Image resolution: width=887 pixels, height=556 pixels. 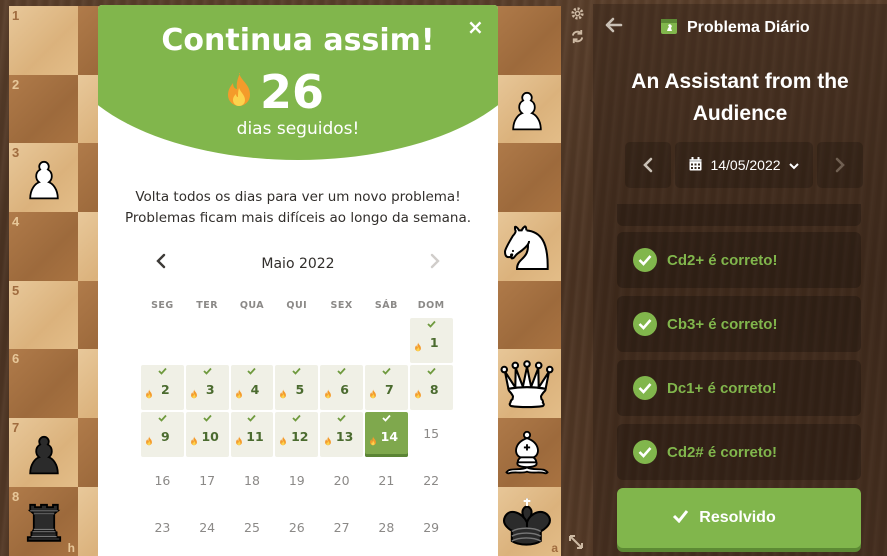 What do you see at coordinates (207, 528) in the screenshot?
I see `calendar-day: 24` at bounding box center [207, 528].